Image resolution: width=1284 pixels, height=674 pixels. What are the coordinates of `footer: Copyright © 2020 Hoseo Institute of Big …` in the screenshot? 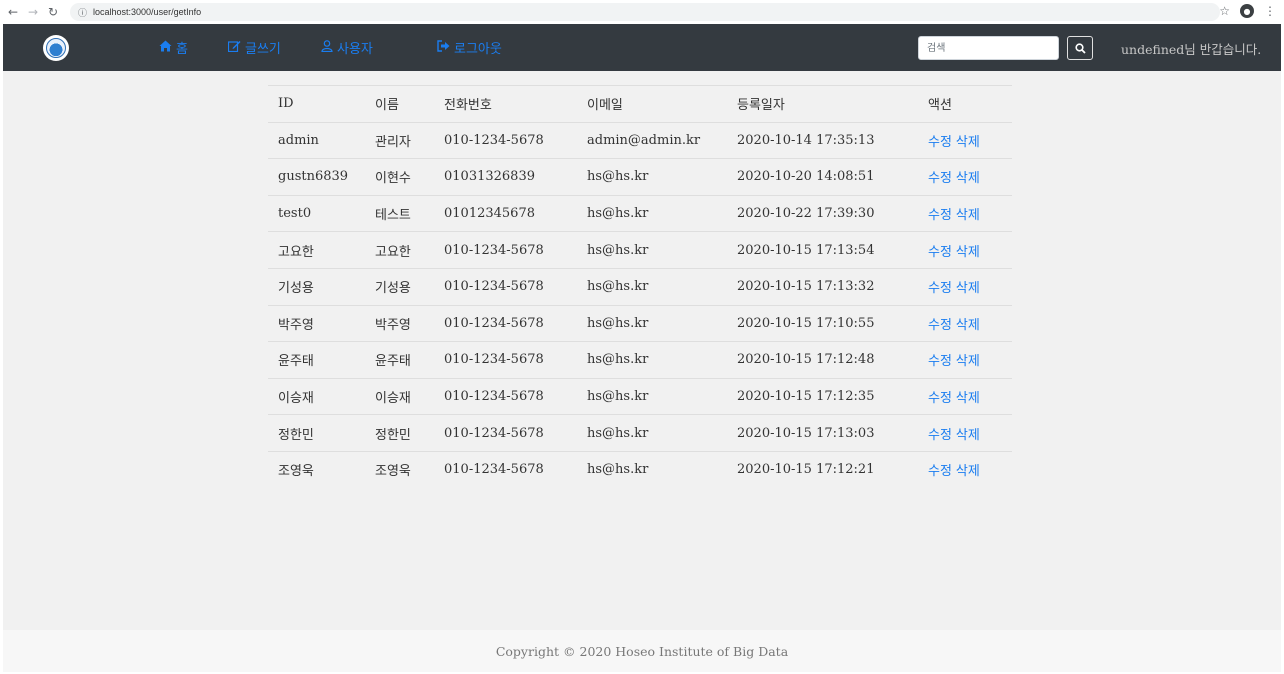 It's located at (642, 651).